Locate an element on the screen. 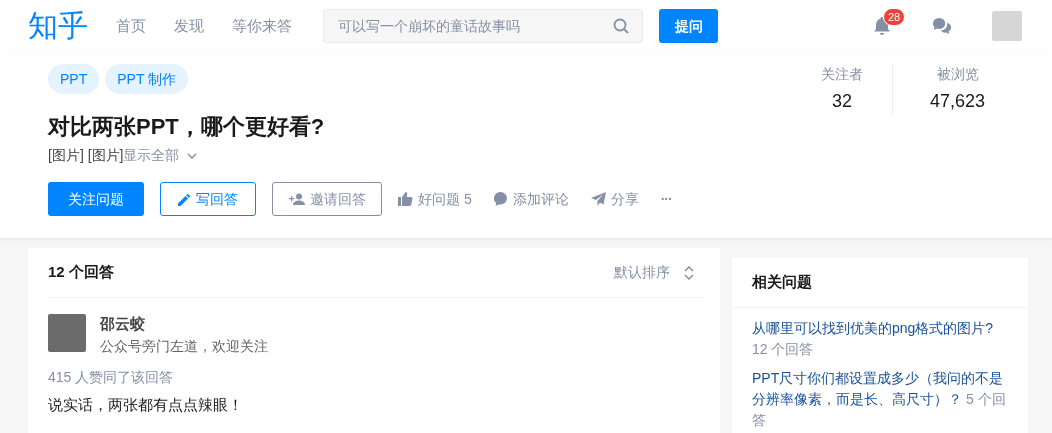  sort-chevrons-icon is located at coordinates (689, 272).